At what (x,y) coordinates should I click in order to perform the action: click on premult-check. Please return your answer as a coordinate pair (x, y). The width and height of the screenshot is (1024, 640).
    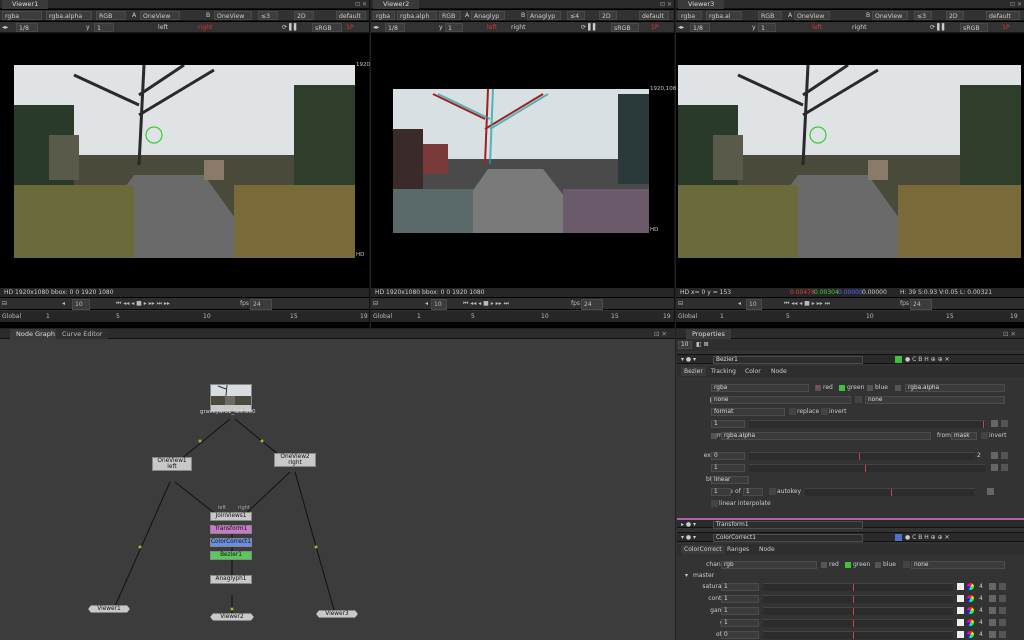
    Looking at the image, I should click on (858, 399).